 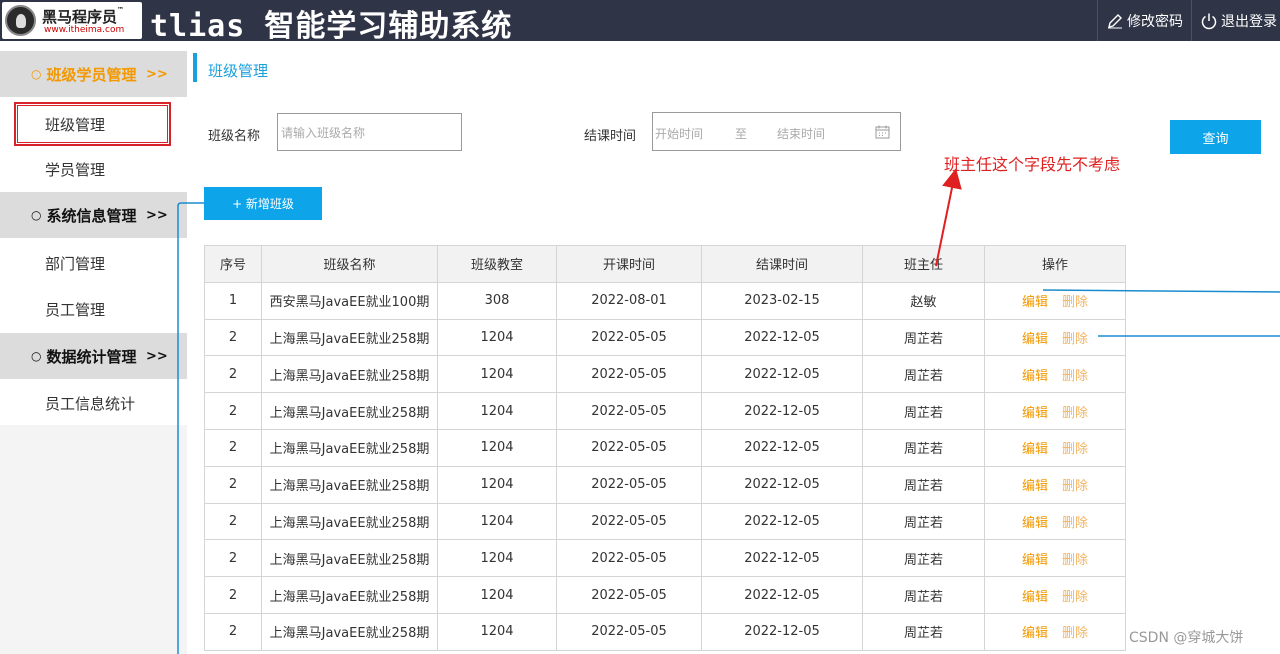 I want to click on sidebar-item-employee-statistics: 员工信息统计, so click(x=93, y=403).